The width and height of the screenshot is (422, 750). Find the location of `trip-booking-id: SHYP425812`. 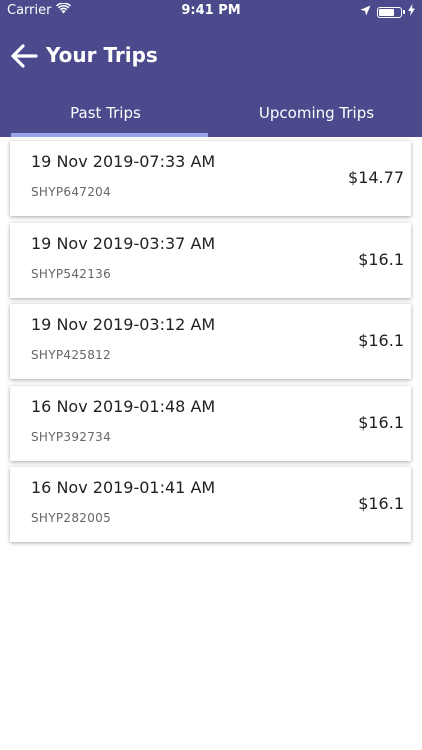

trip-booking-id: SHYP425812 is located at coordinates (71, 355).